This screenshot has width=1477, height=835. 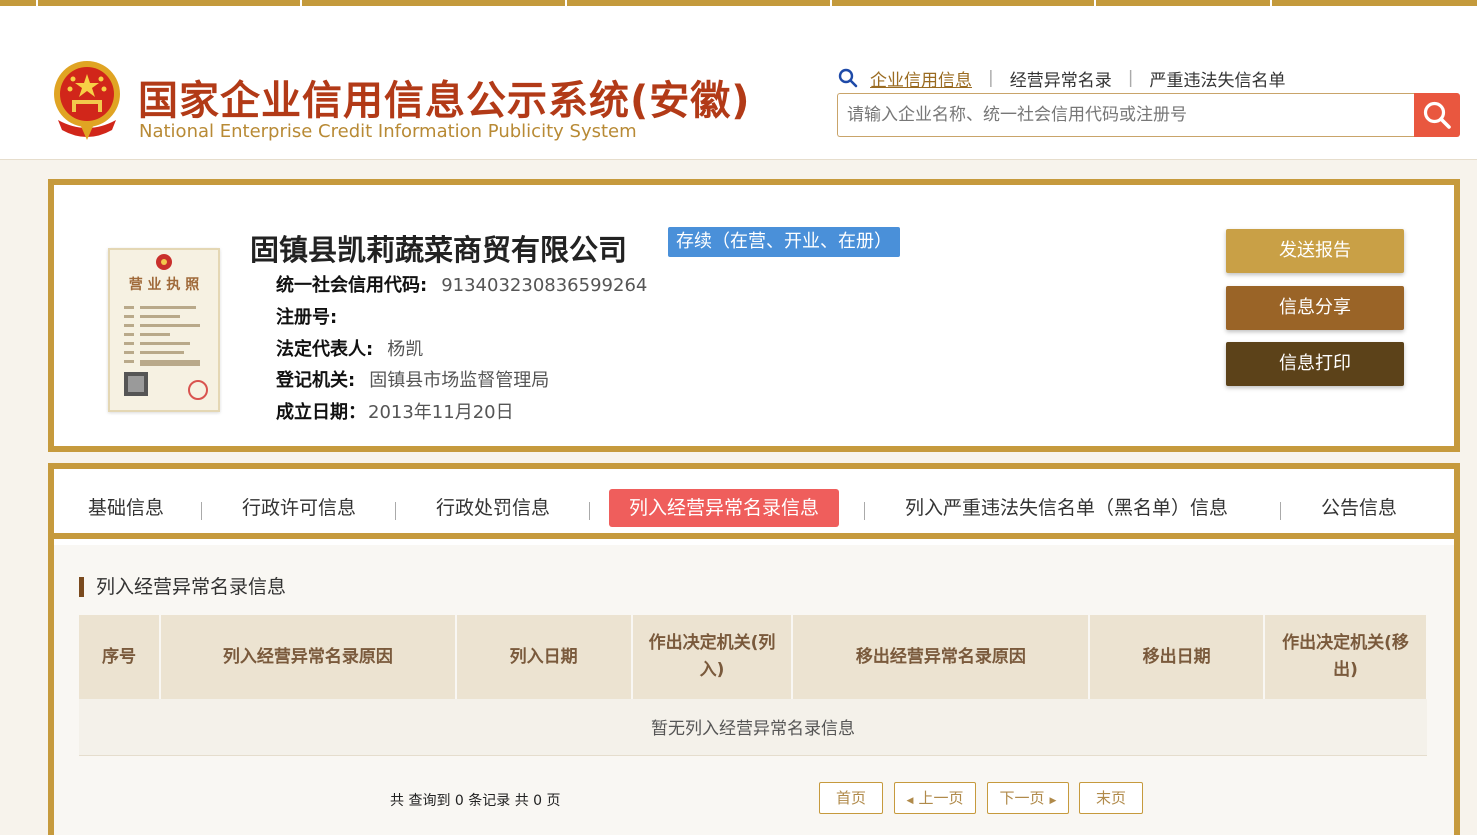 I want to click on top-nav: 企业信用信息 | 经营异常名录 | 严重违法失信名单, so click(x=1061, y=78).